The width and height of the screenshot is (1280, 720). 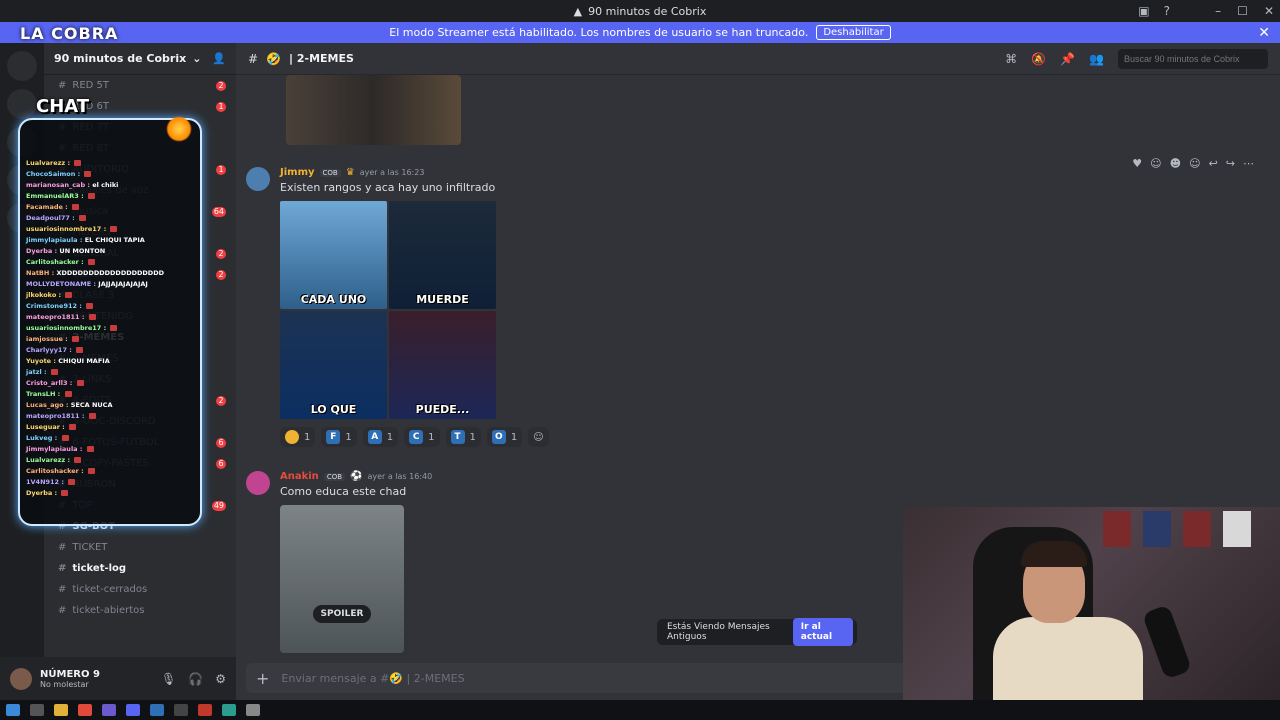 What do you see at coordinates (1096, 59) in the screenshot?
I see `members-icon: 👥` at bounding box center [1096, 59].